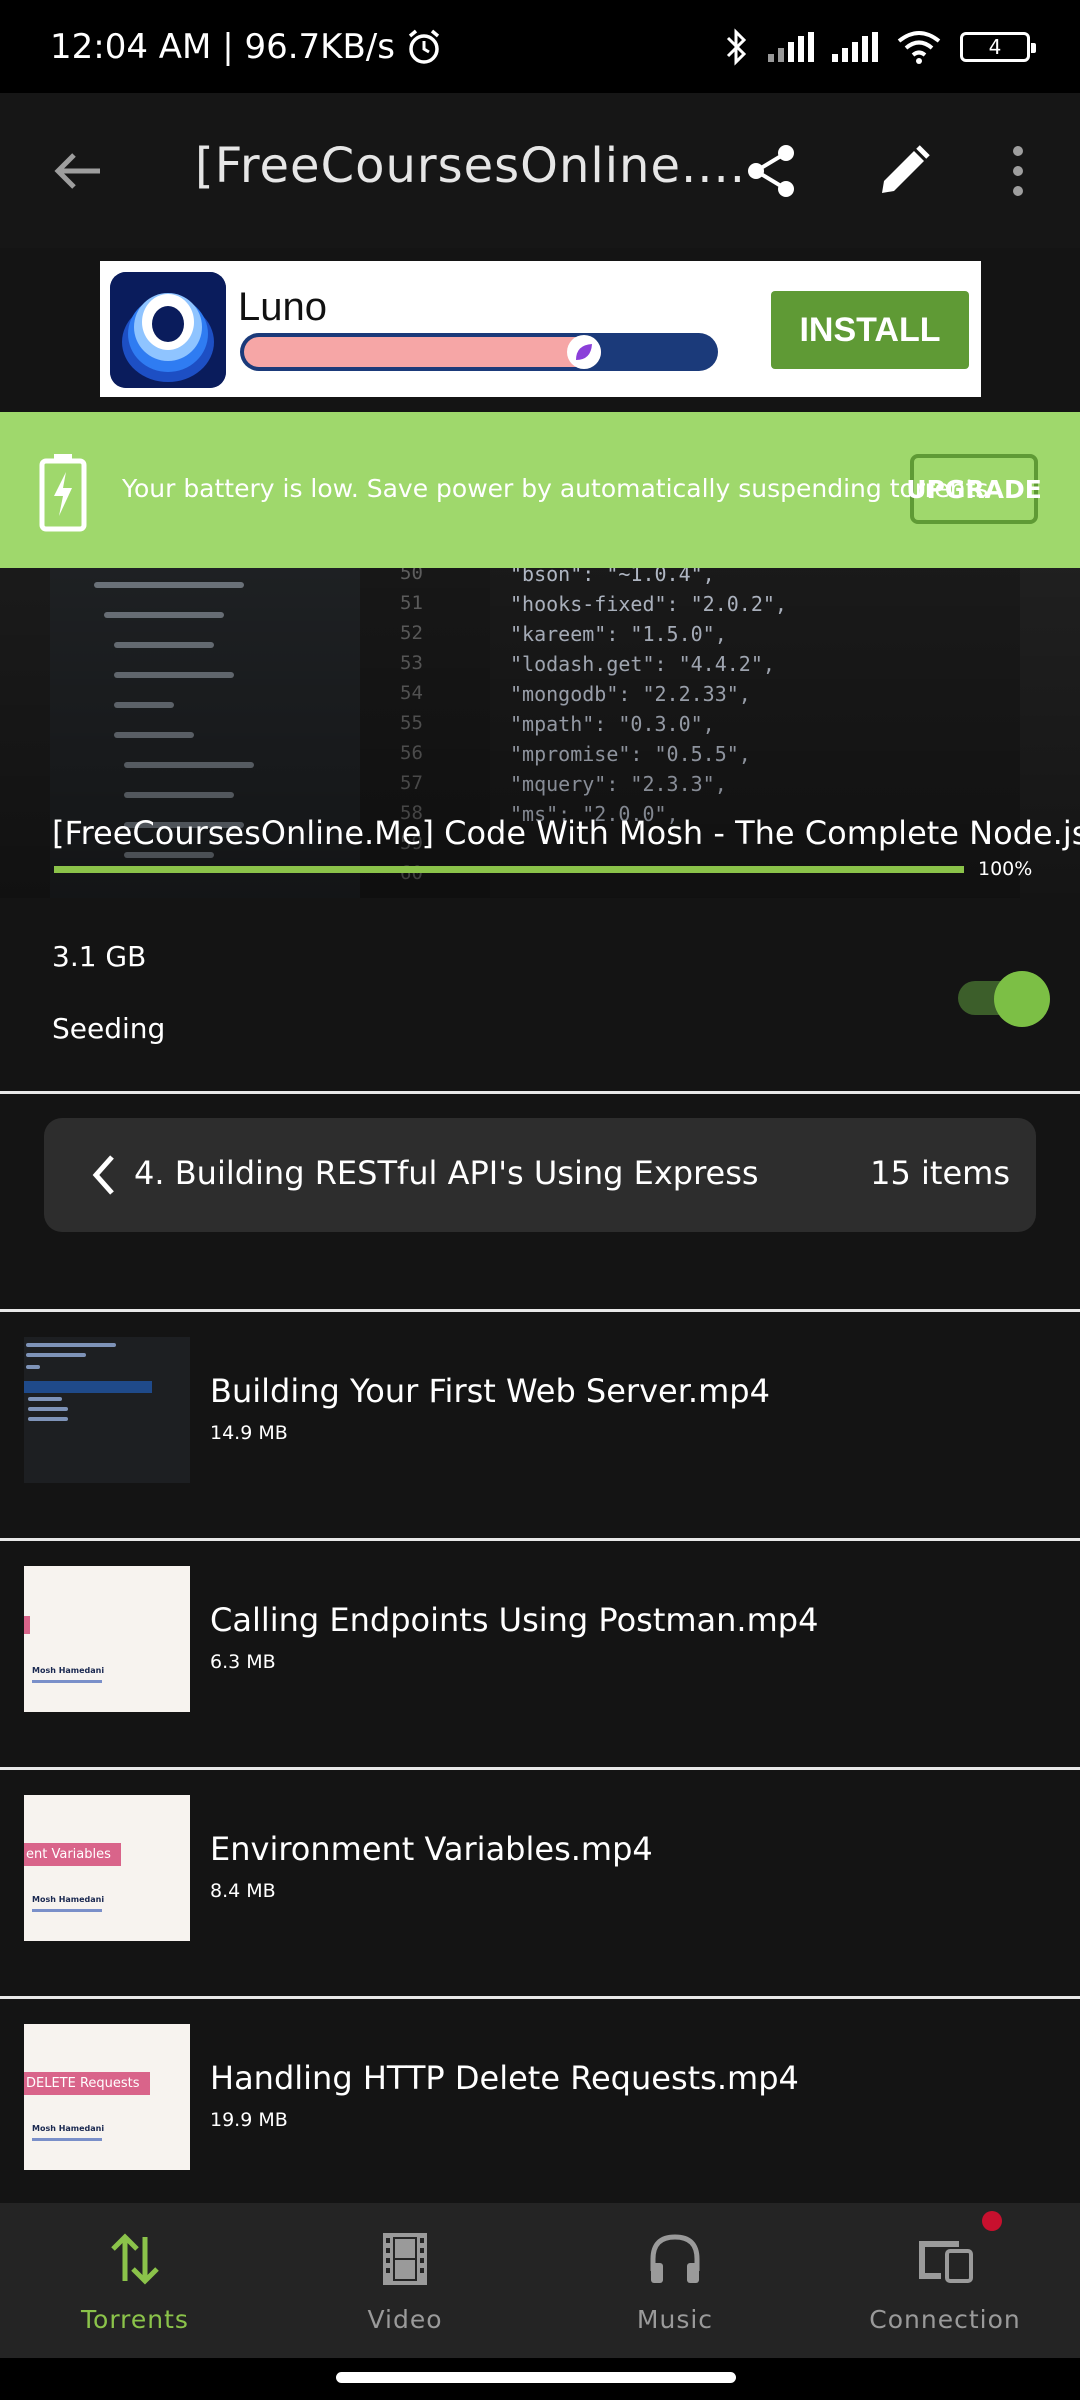  What do you see at coordinates (109, 1028) in the screenshot?
I see `torrent-state: Seeding` at bounding box center [109, 1028].